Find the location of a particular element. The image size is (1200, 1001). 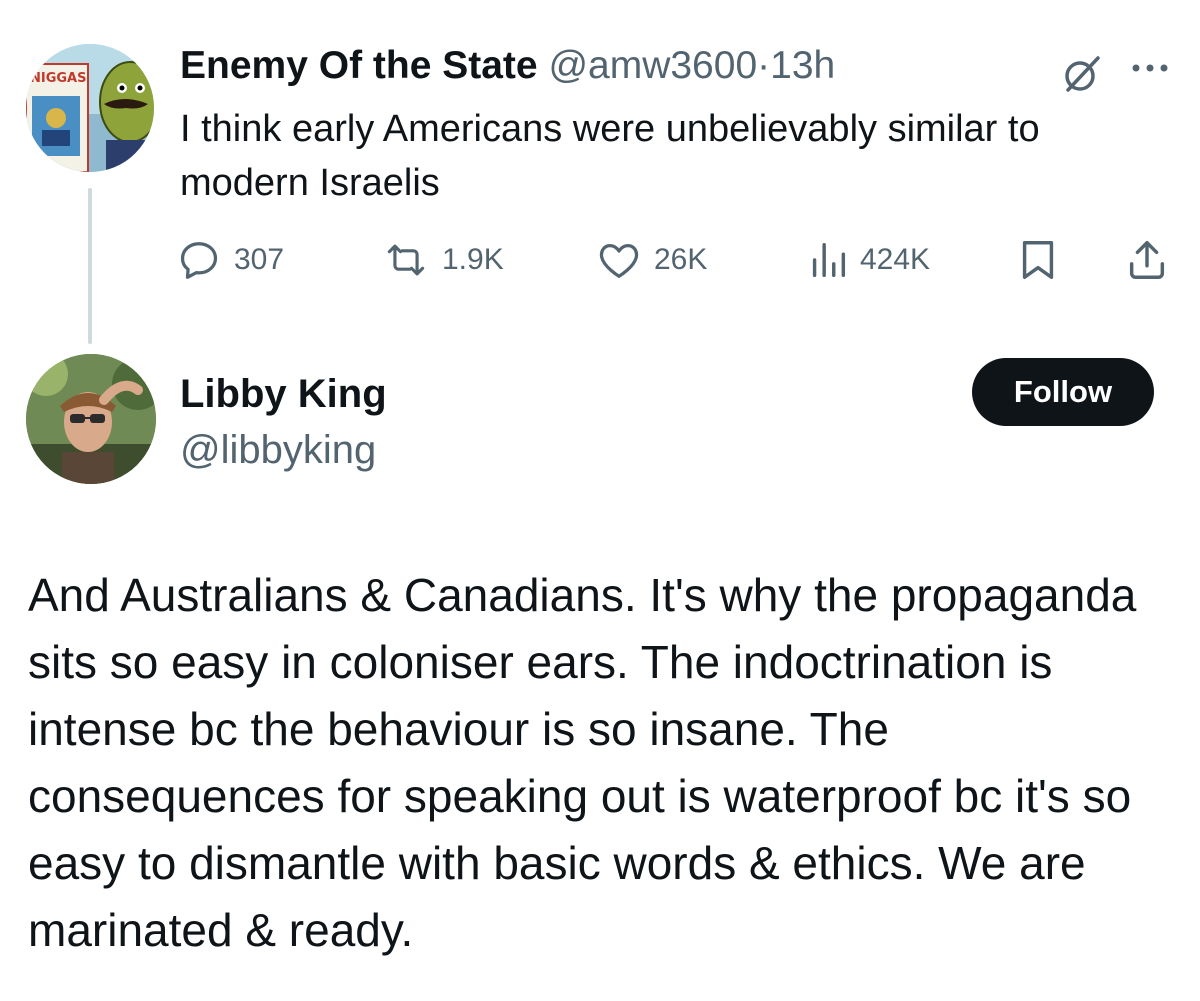

thread-connector-line is located at coordinates (90, 266).